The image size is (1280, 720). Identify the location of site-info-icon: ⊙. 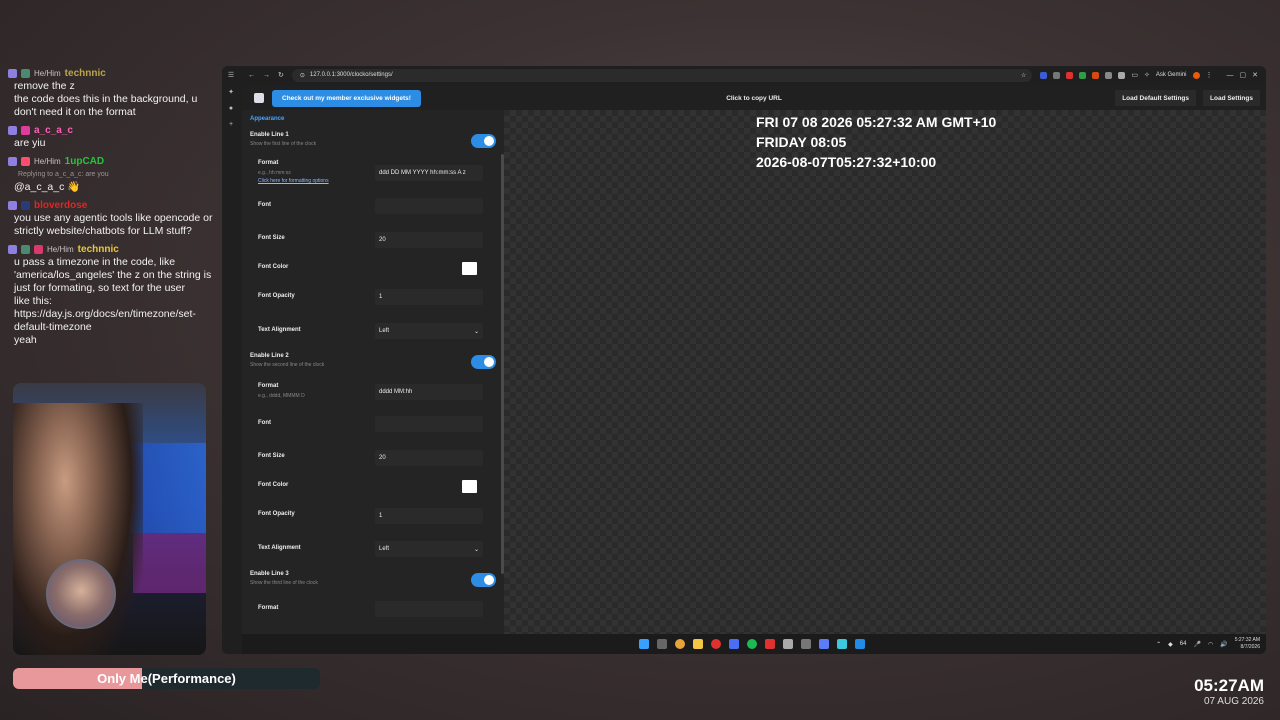
(302, 75).